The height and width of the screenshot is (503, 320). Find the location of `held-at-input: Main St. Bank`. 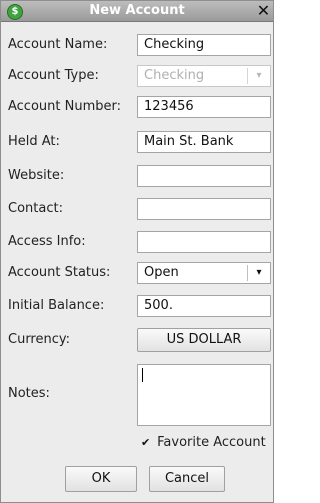

held-at-input: Main St. Bank is located at coordinates (204, 142).